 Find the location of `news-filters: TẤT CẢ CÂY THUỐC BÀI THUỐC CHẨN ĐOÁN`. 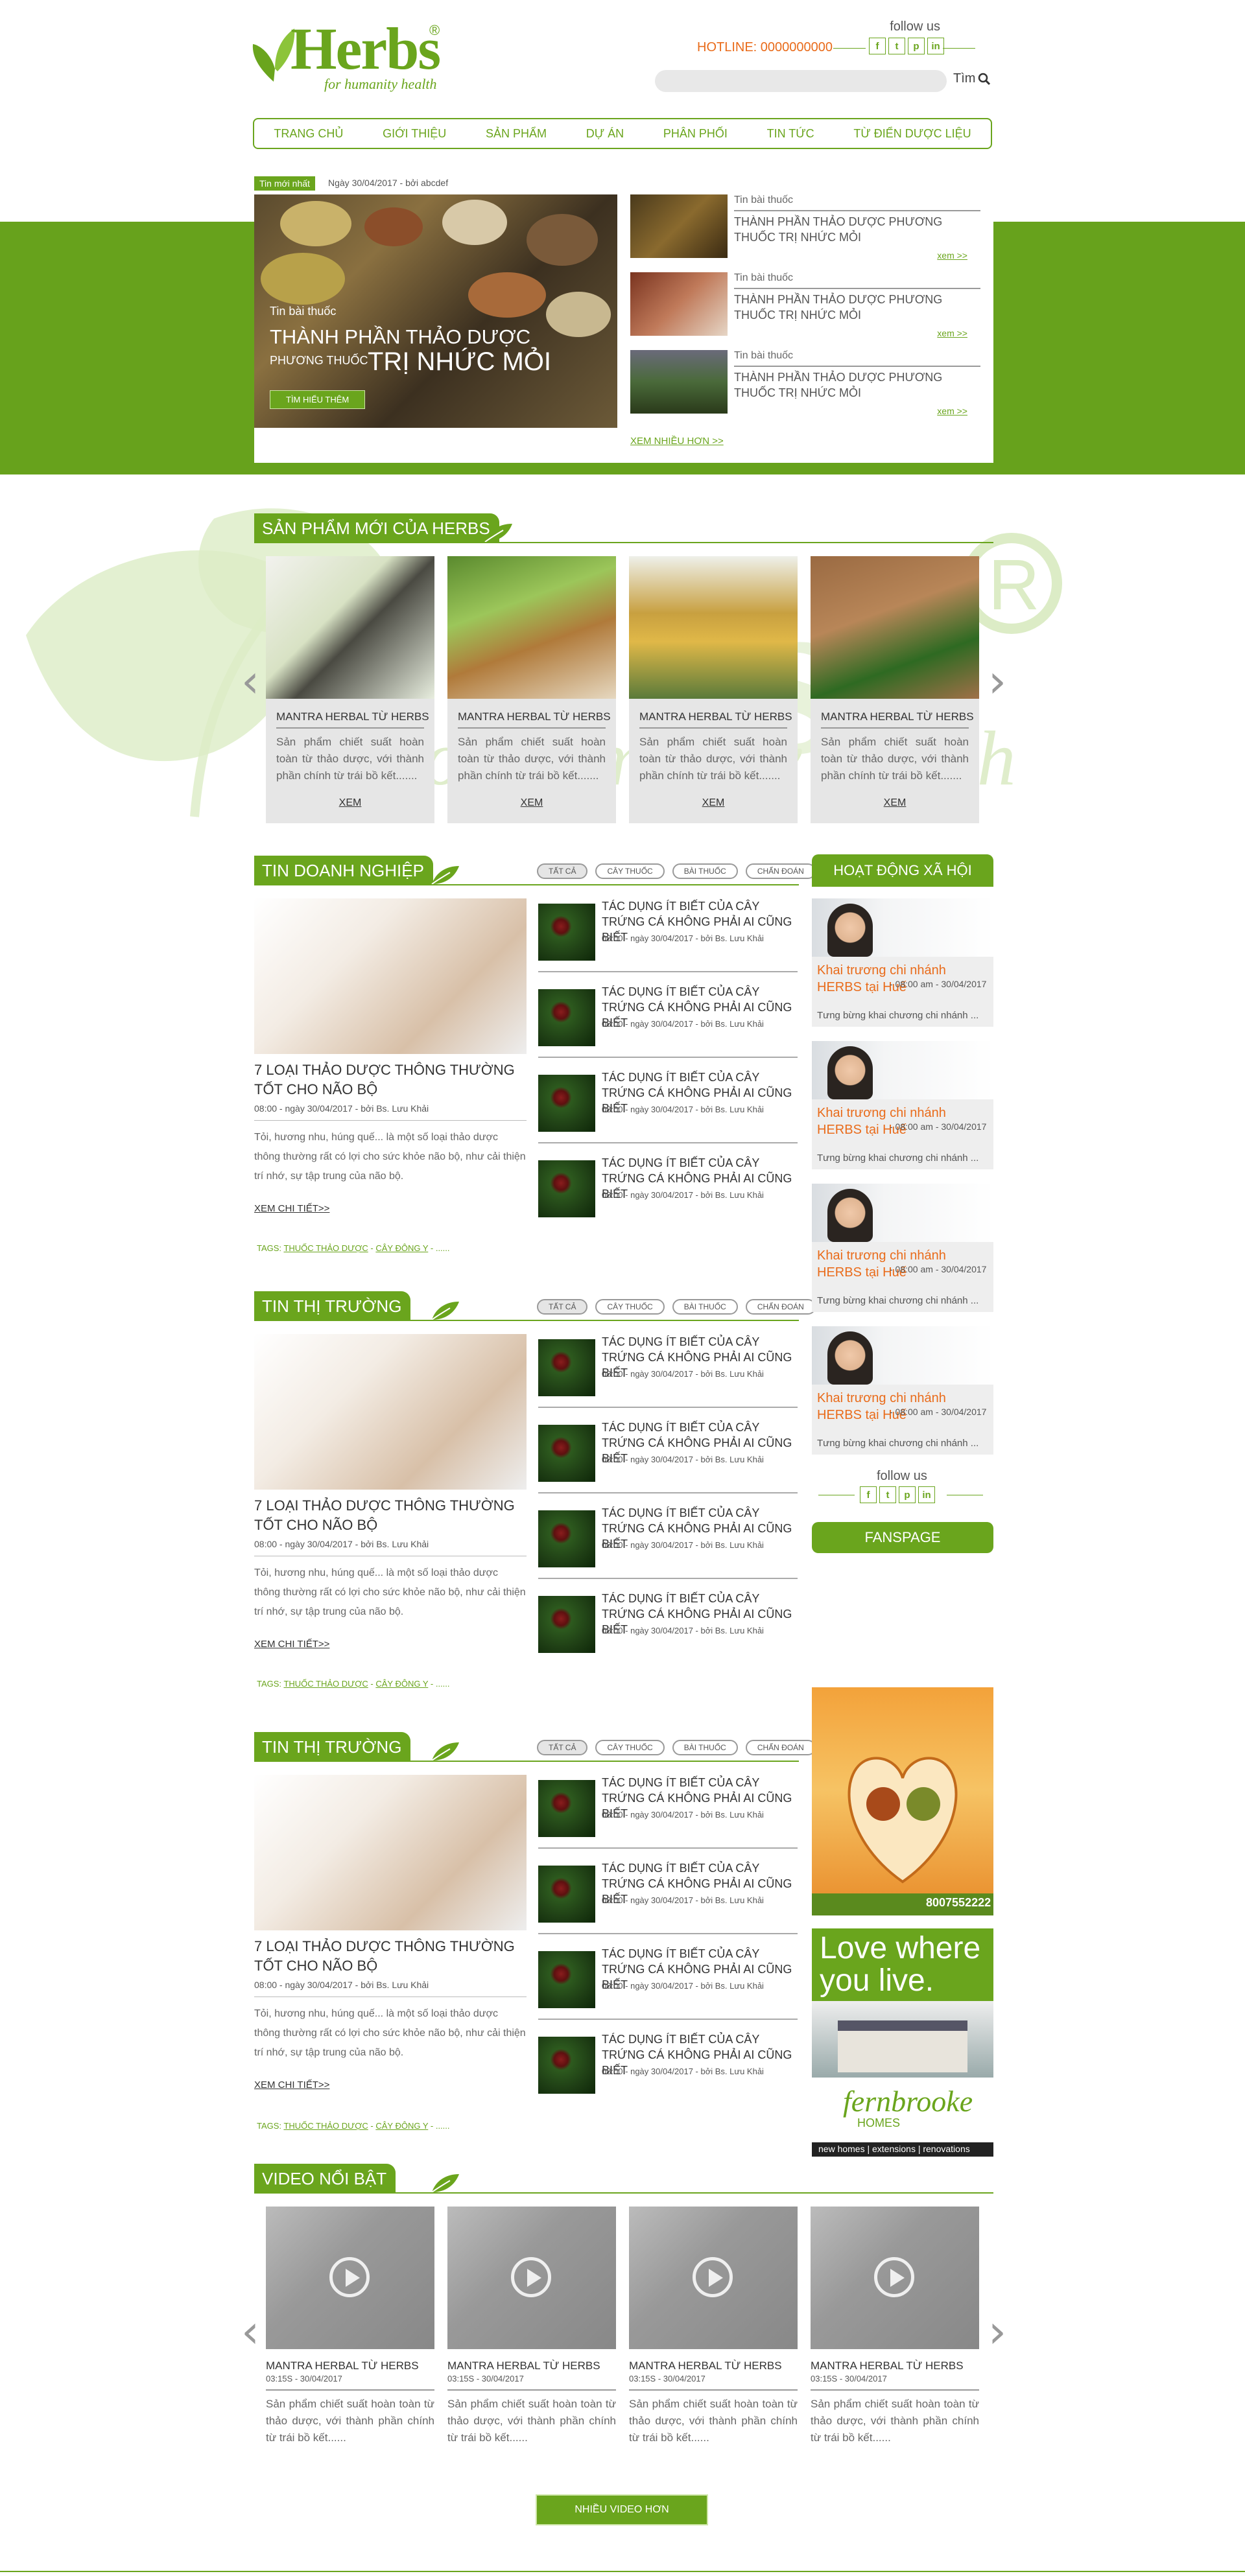

news-filters: TẤT CẢ CÂY THUỐC BÀI THUỐC CHẨN ĐOÁN is located at coordinates (677, 1747).